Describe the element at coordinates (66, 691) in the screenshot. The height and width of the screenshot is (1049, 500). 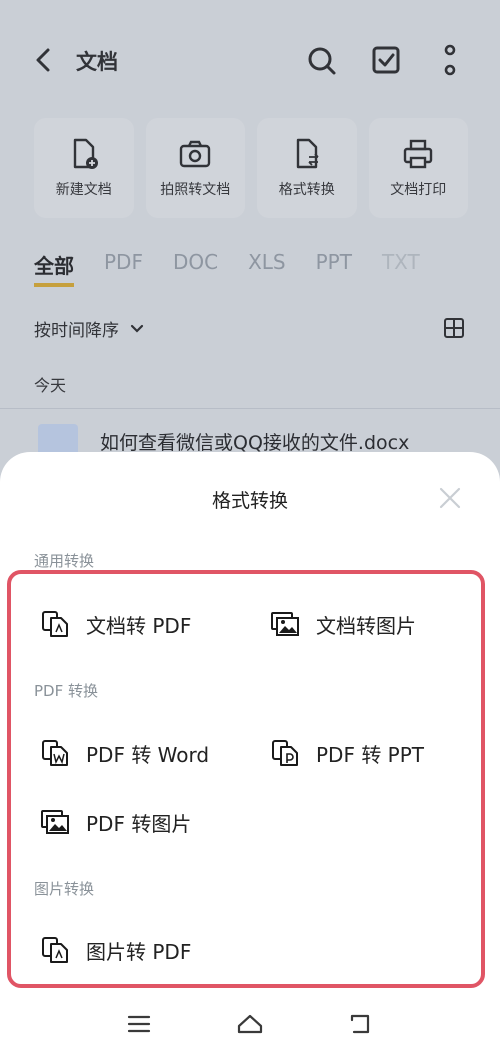
I see `section-pdf: PDF 转换` at that location.